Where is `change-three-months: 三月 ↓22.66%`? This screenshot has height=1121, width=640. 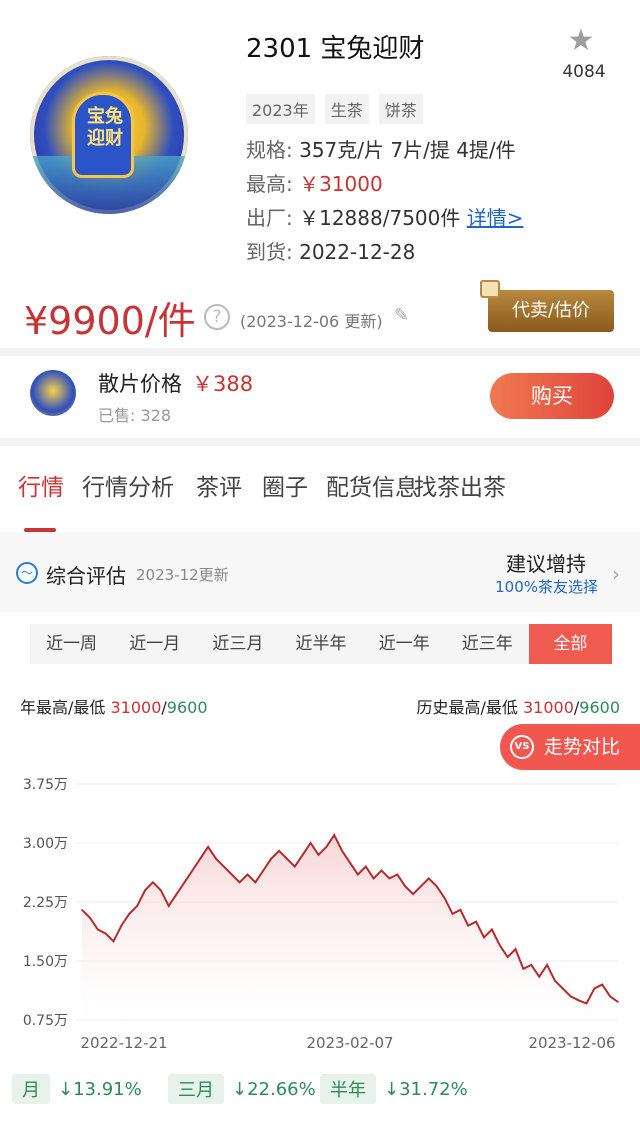 change-three-months: 三月 ↓22.66% is located at coordinates (242, 1089).